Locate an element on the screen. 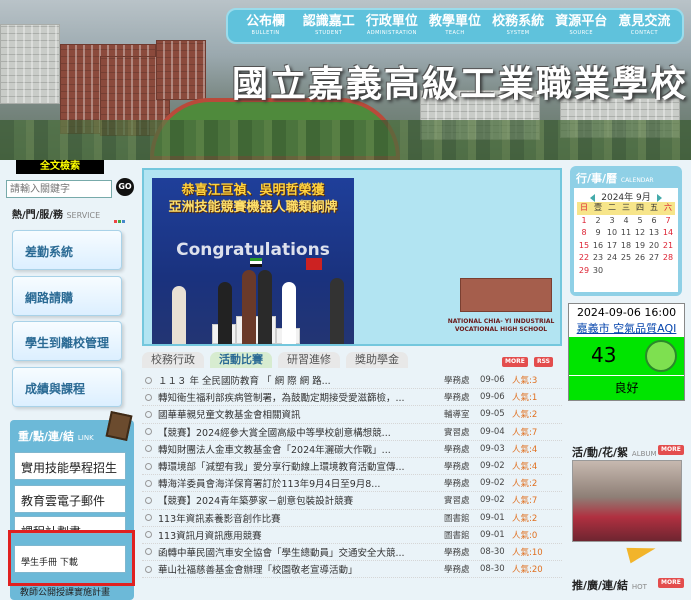 This screenshot has height=600, width=691. service-student-leave-button: 學生到離校管理 is located at coordinates (67, 341).